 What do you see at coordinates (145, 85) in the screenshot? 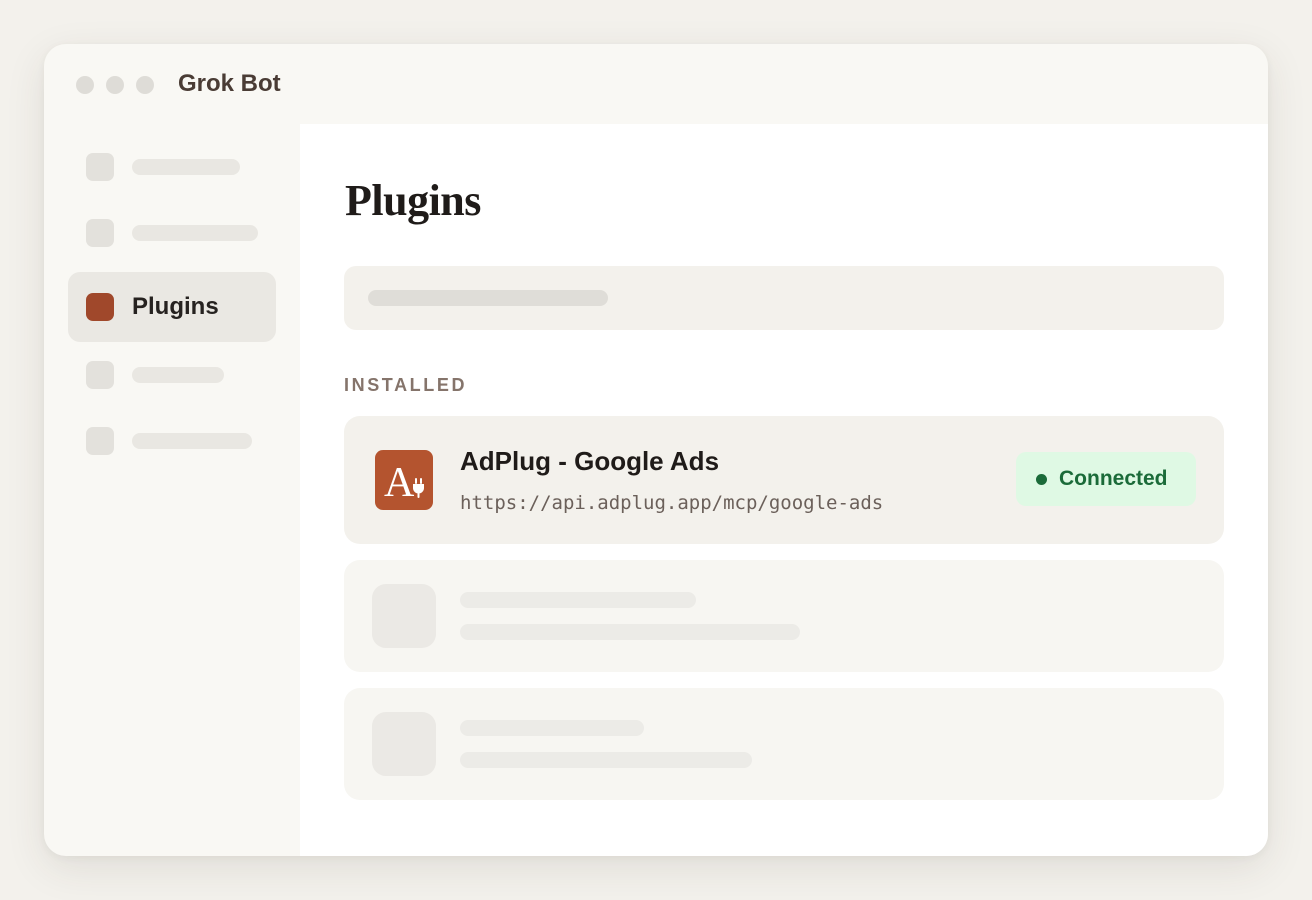
I see `window-maximize-dot` at bounding box center [145, 85].